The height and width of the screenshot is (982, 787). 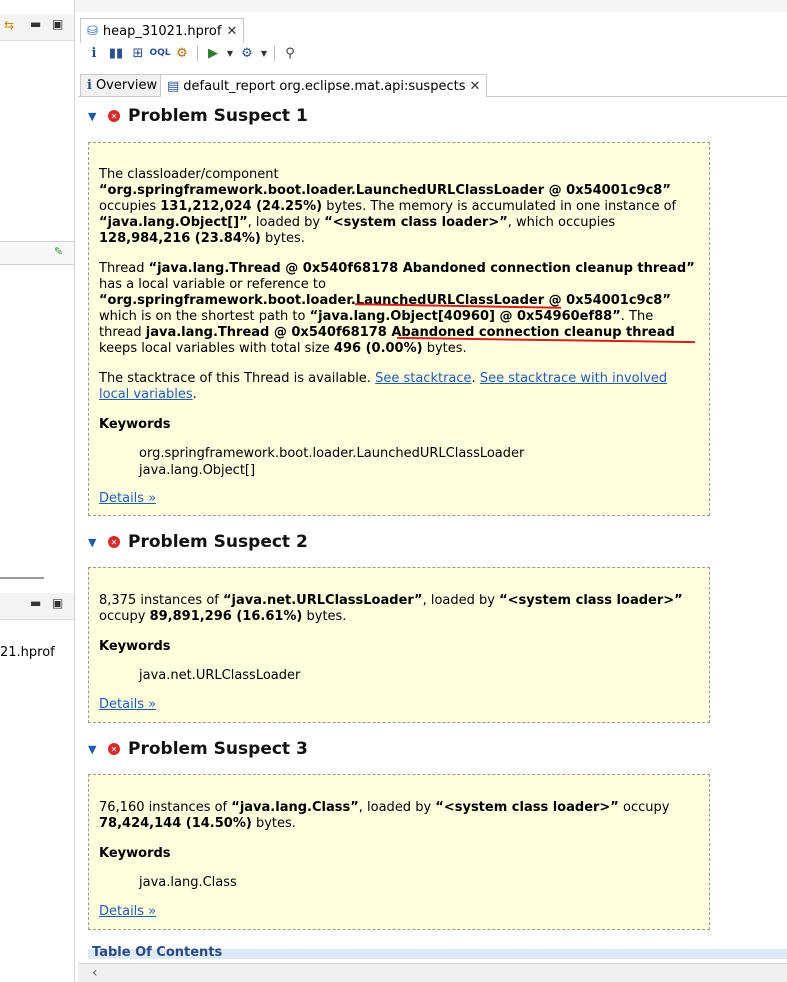 I want to click on maximize-icon: ▣, so click(x=57, y=24).